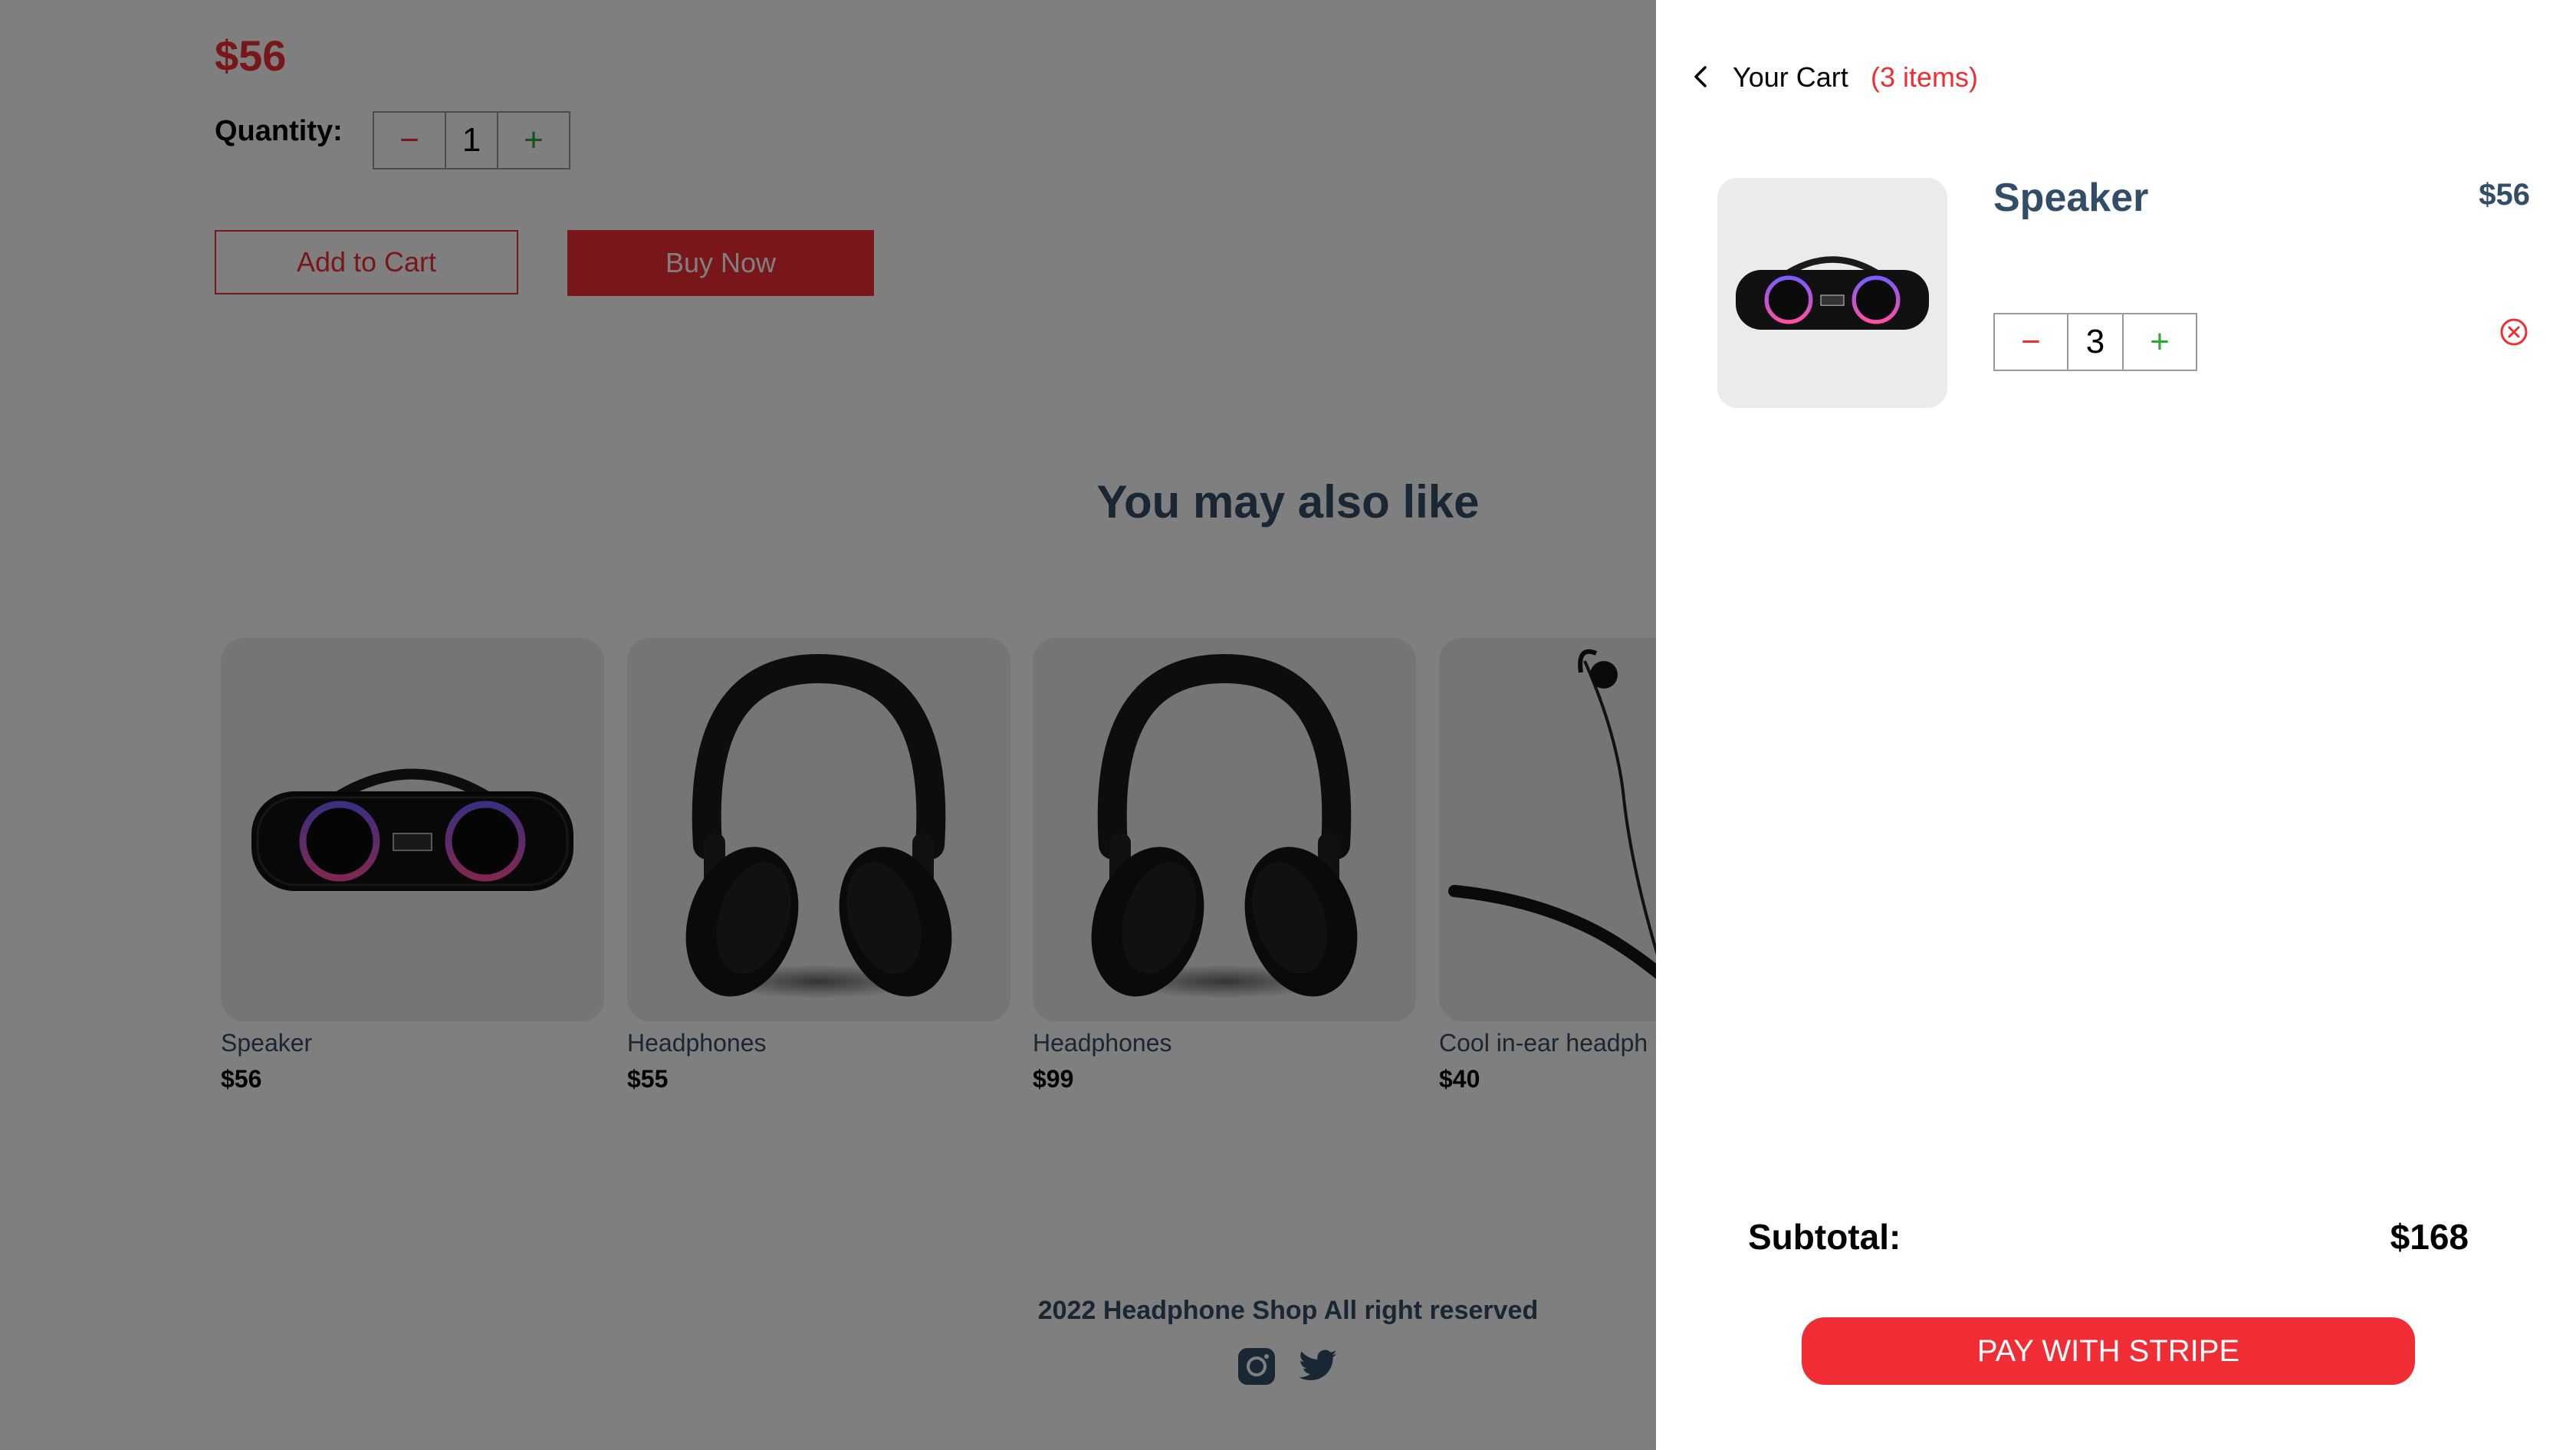  What do you see at coordinates (1790, 77) in the screenshot?
I see `cart-title: Your Cart` at bounding box center [1790, 77].